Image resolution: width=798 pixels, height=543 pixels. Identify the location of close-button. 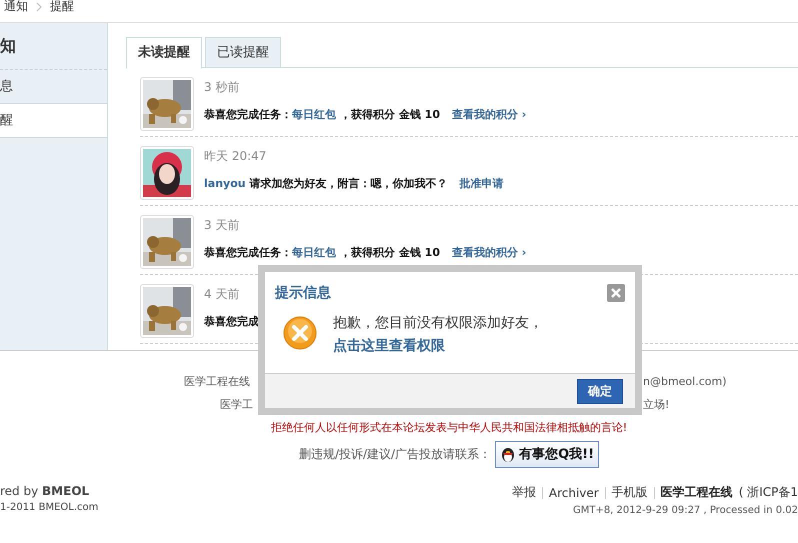
(616, 293).